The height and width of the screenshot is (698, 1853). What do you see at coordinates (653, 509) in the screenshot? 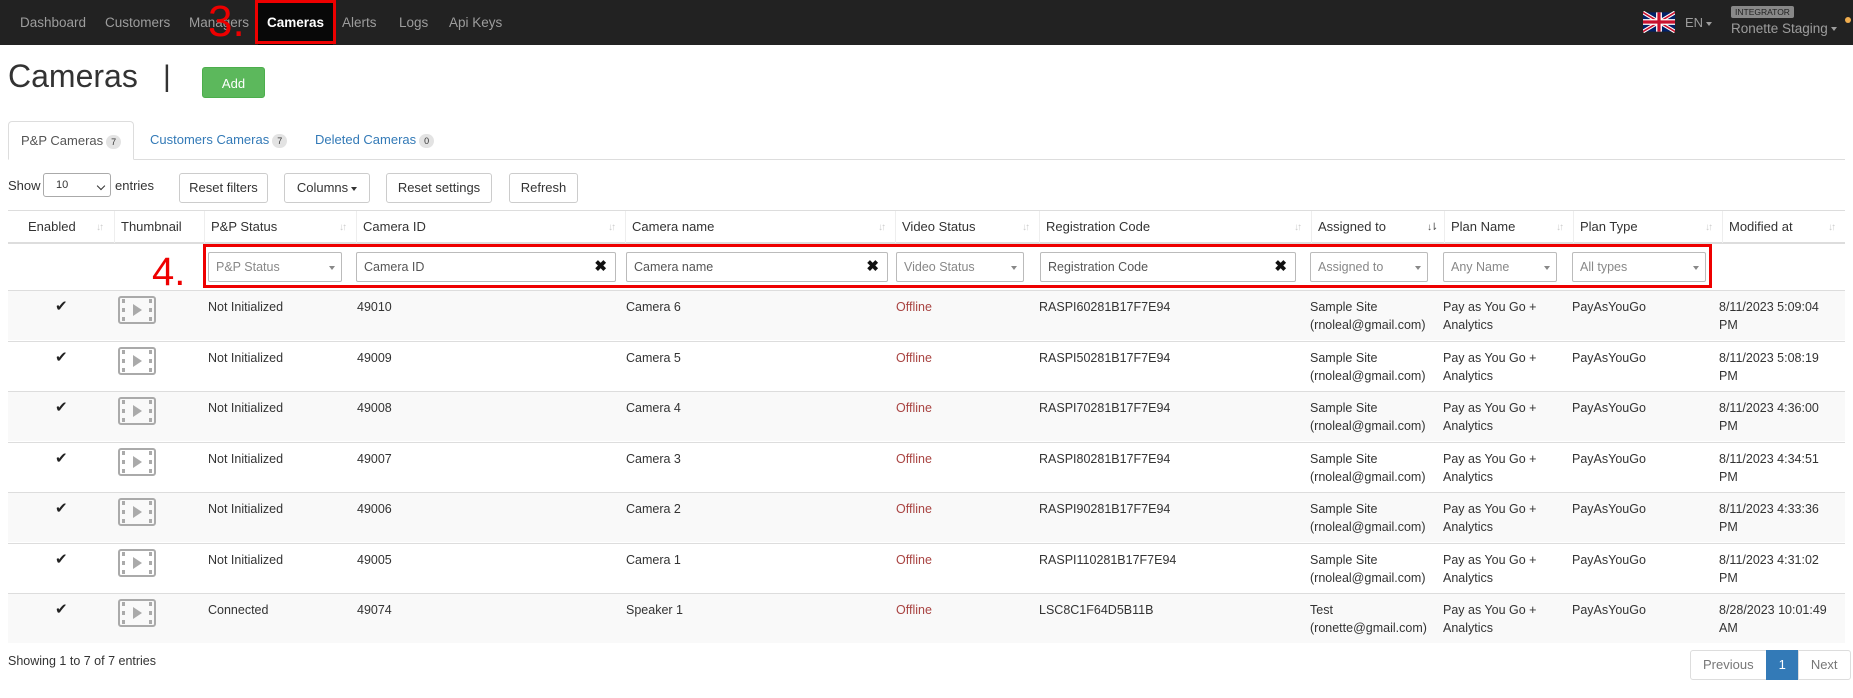
I see `cell-name: Camera 2` at bounding box center [653, 509].